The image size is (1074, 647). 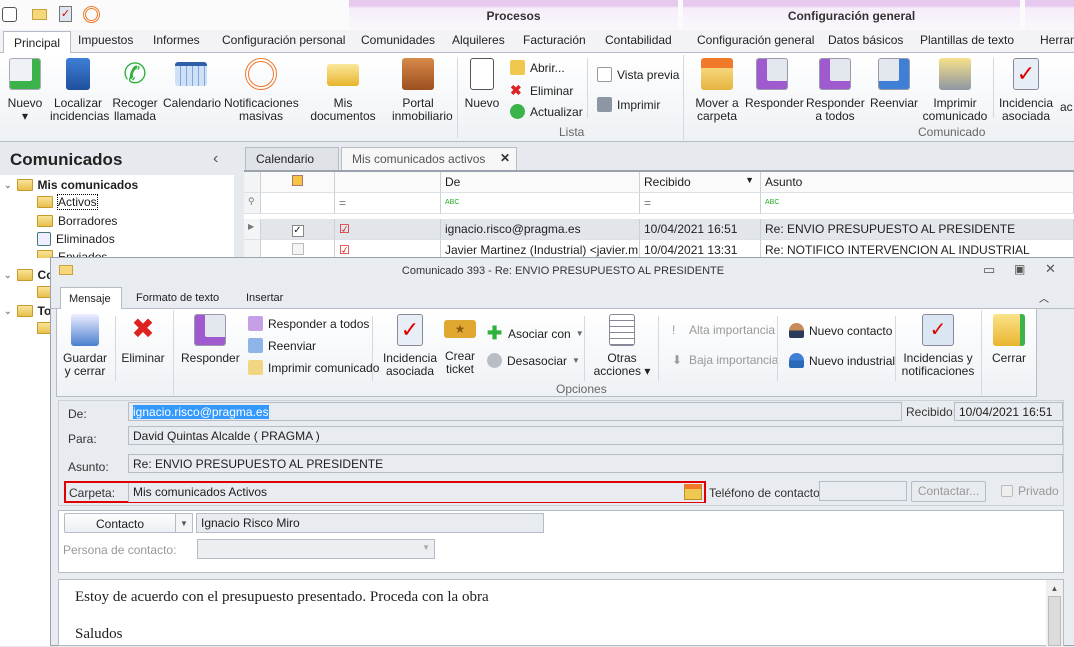 What do you see at coordinates (1019, 269) in the screenshot?
I see `maximize-button: ▣` at bounding box center [1019, 269].